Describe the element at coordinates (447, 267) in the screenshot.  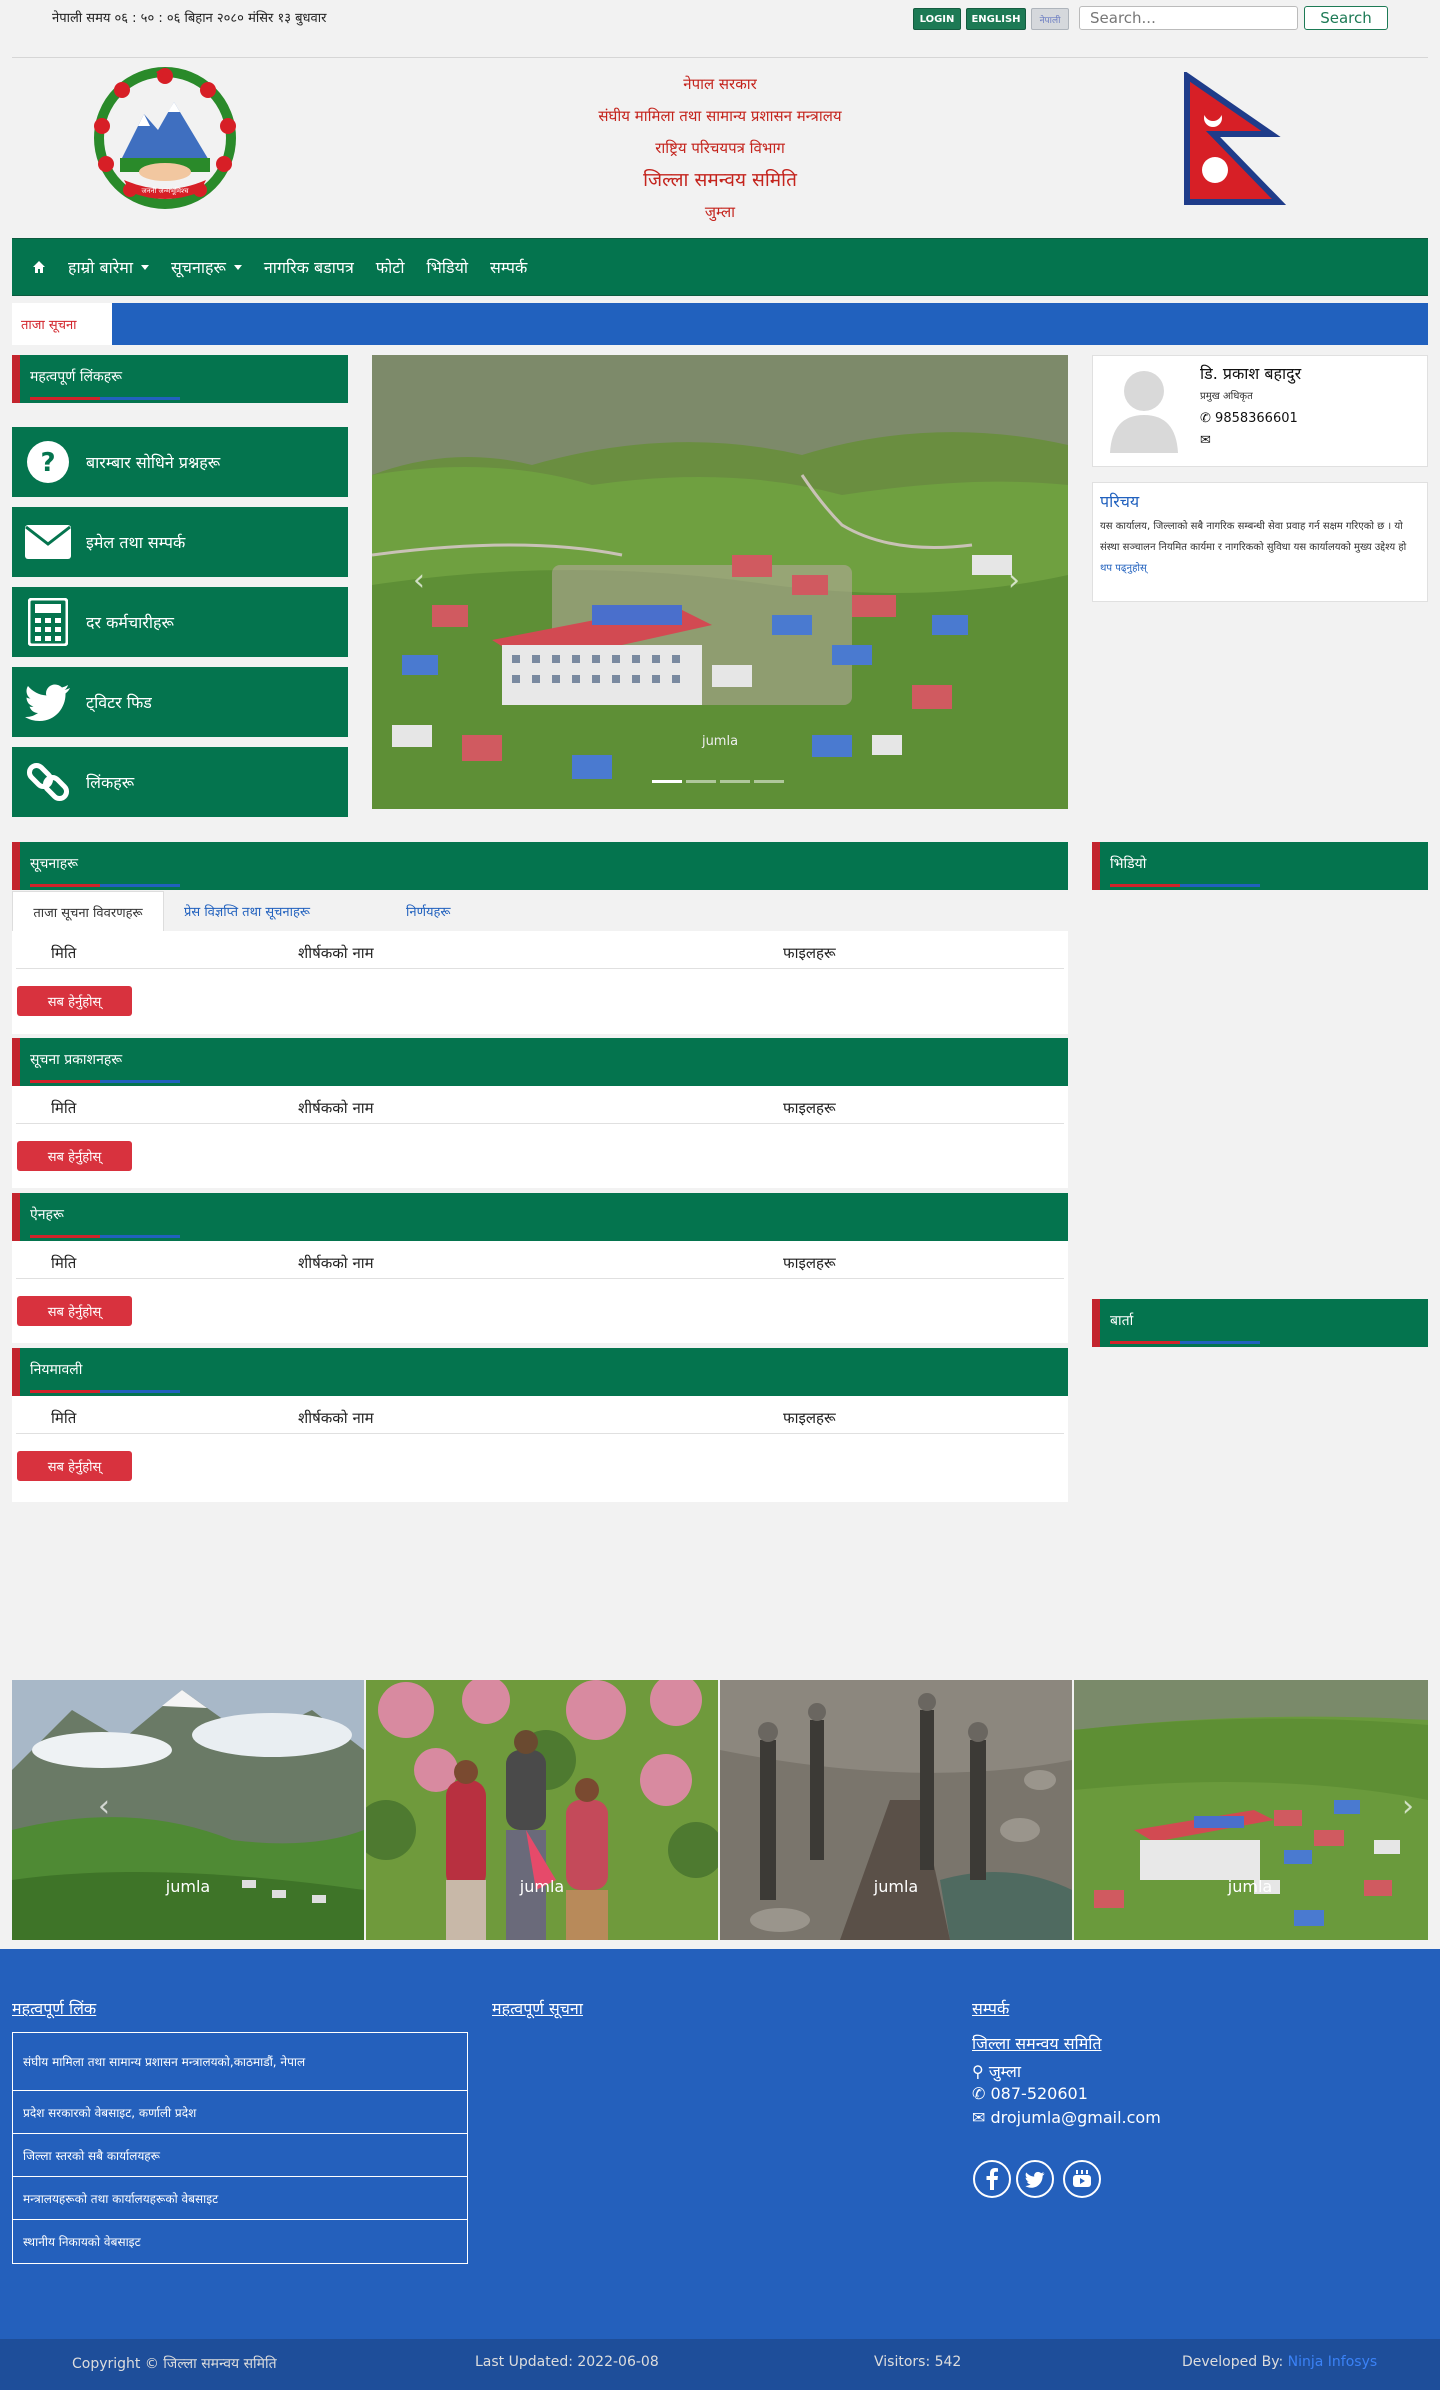
I see `nav-item-video: भिडियो` at that location.